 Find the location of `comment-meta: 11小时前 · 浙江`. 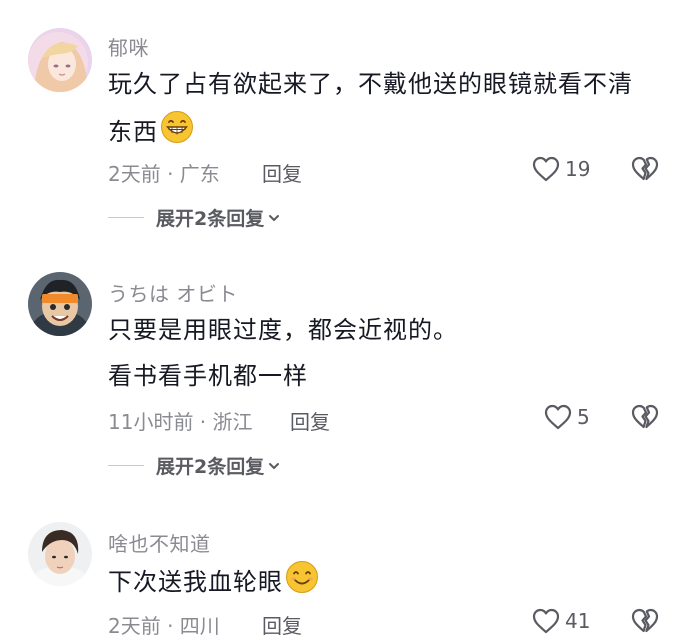

comment-meta: 11小时前 · 浙江 is located at coordinates (180, 422).